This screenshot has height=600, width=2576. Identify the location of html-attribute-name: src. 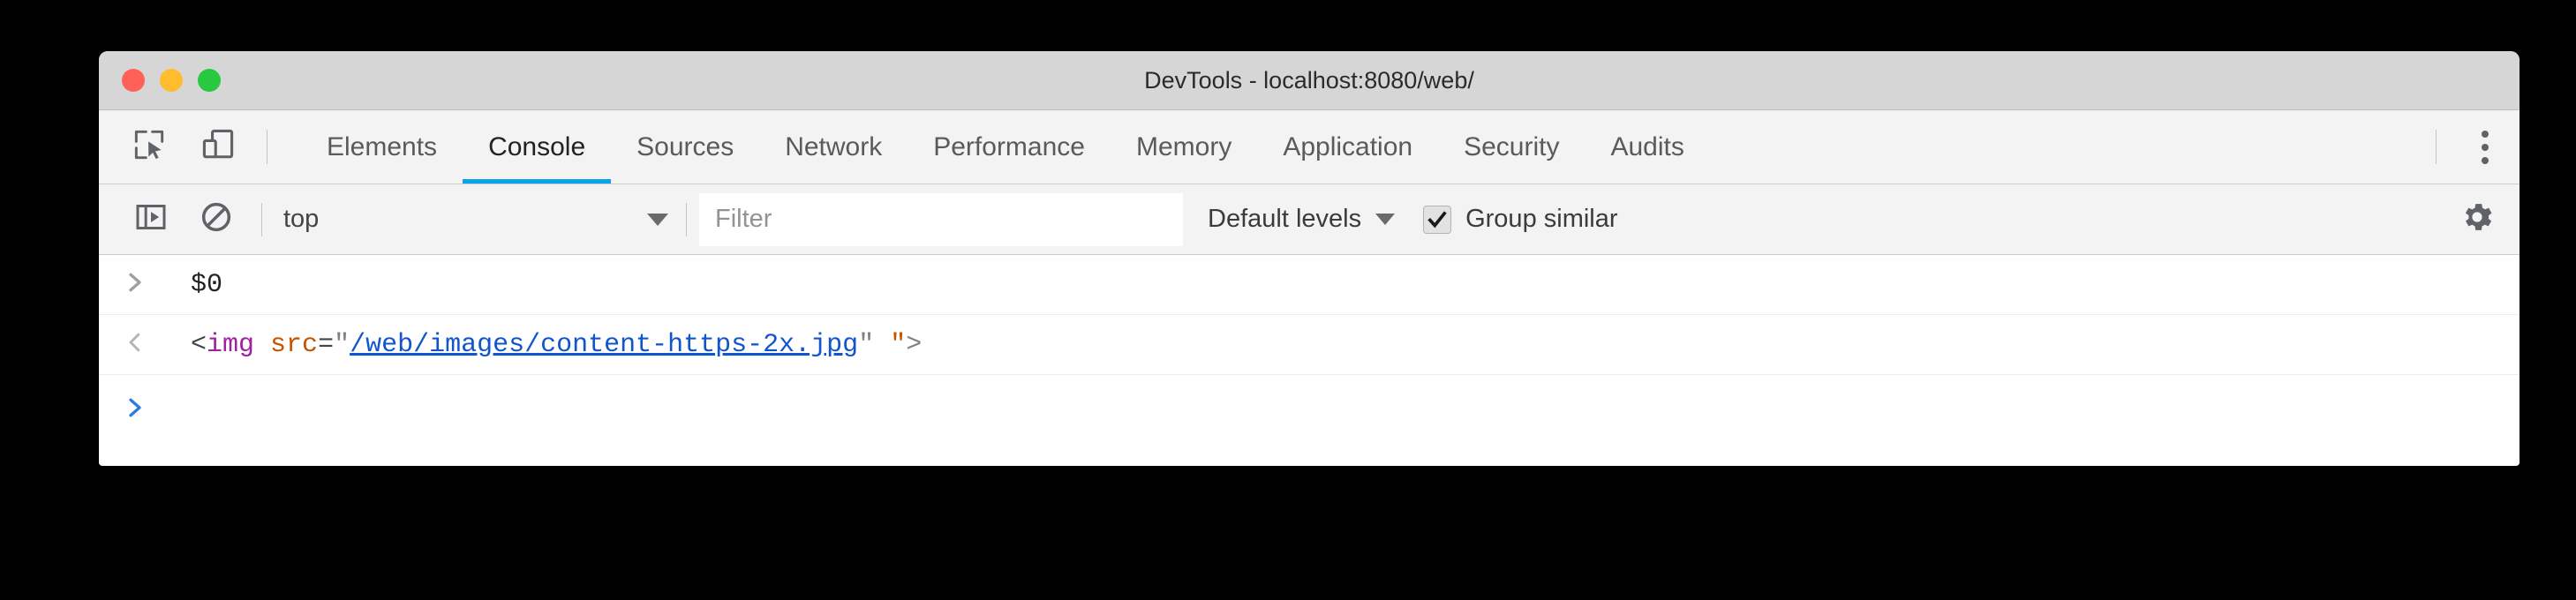
(295, 344).